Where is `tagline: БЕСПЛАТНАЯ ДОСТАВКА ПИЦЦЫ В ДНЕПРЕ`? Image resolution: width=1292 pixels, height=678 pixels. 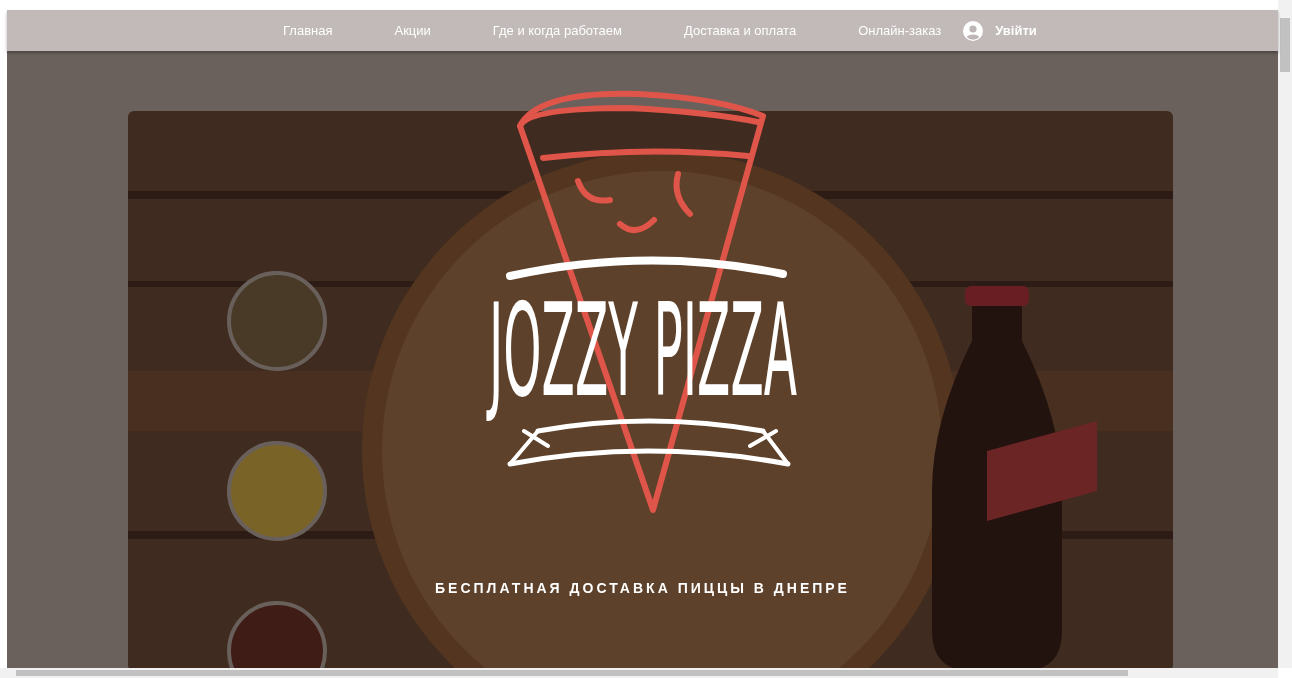 tagline: БЕСПЛАТНАЯ ДОСТАВКА ПИЦЦЫ В ДНЕПРЕ is located at coordinates (642, 588).